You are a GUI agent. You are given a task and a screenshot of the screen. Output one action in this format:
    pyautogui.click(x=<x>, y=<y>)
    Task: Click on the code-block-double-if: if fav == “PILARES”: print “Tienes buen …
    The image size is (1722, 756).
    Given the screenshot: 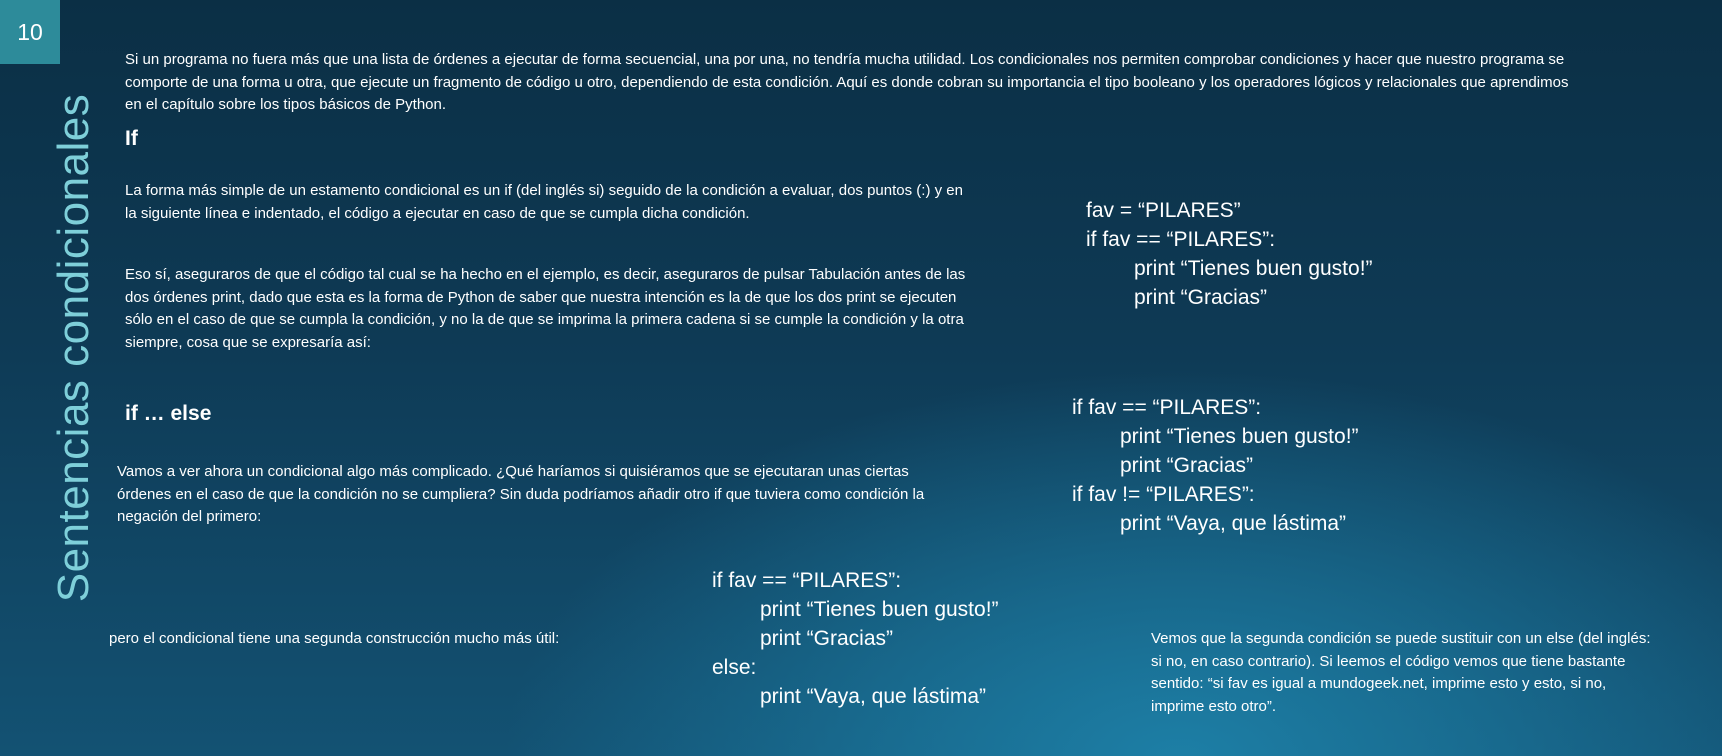 What is the action you would take?
    pyautogui.click(x=1215, y=465)
    